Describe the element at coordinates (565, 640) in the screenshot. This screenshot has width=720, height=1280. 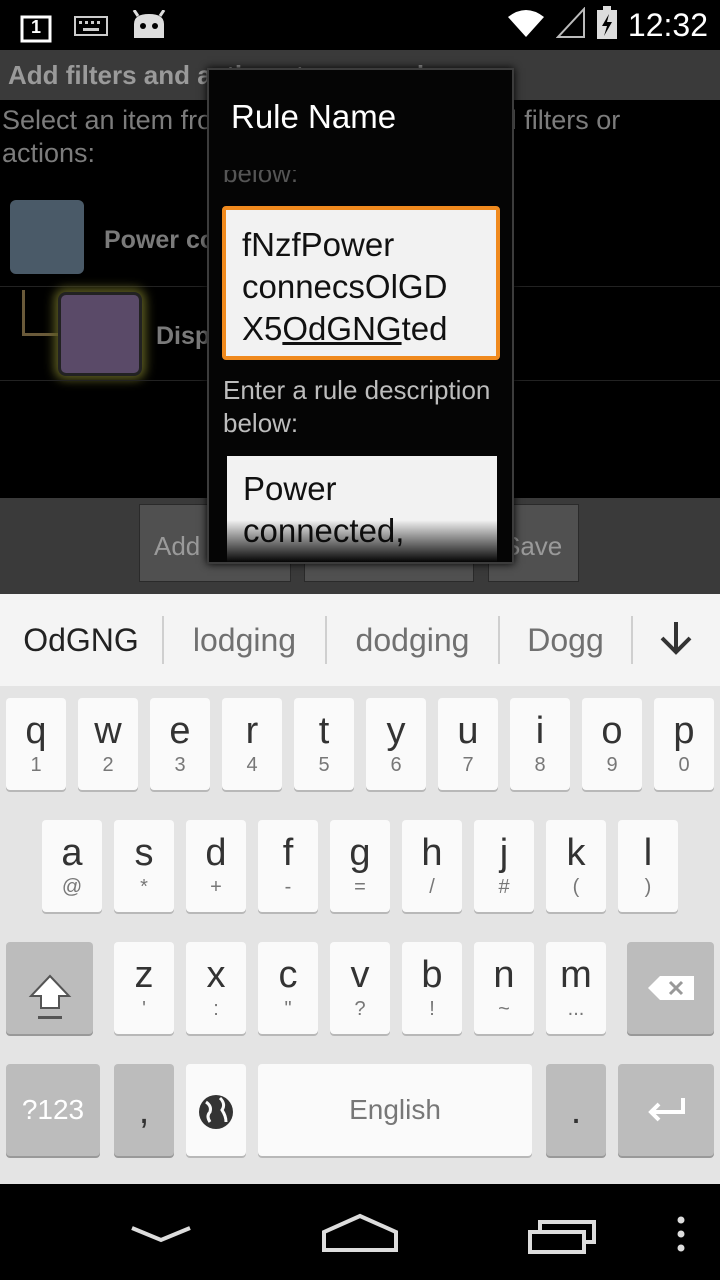
I see `suggestion-item: Dogg` at that location.